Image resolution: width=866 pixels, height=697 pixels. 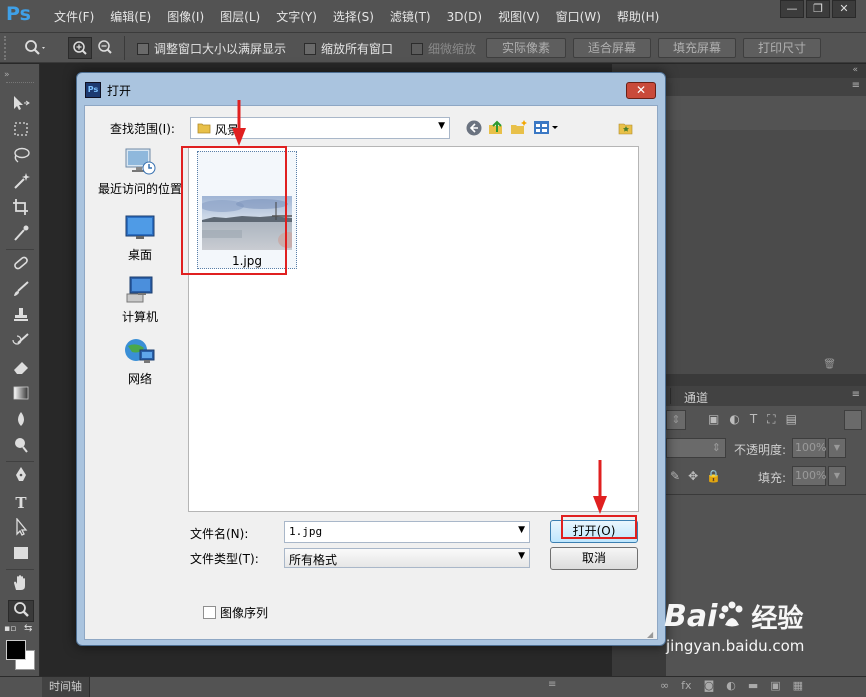 I want to click on menu-view: 视图(V), so click(x=519, y=16).